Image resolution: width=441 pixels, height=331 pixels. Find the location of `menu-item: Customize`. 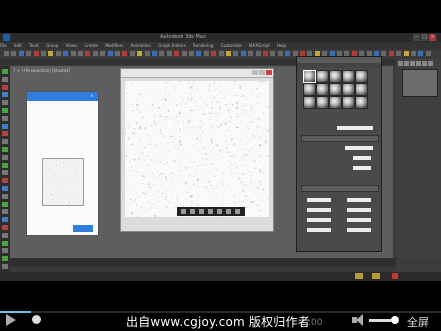

menu-item: Customize is located at coordinates (231, 45).